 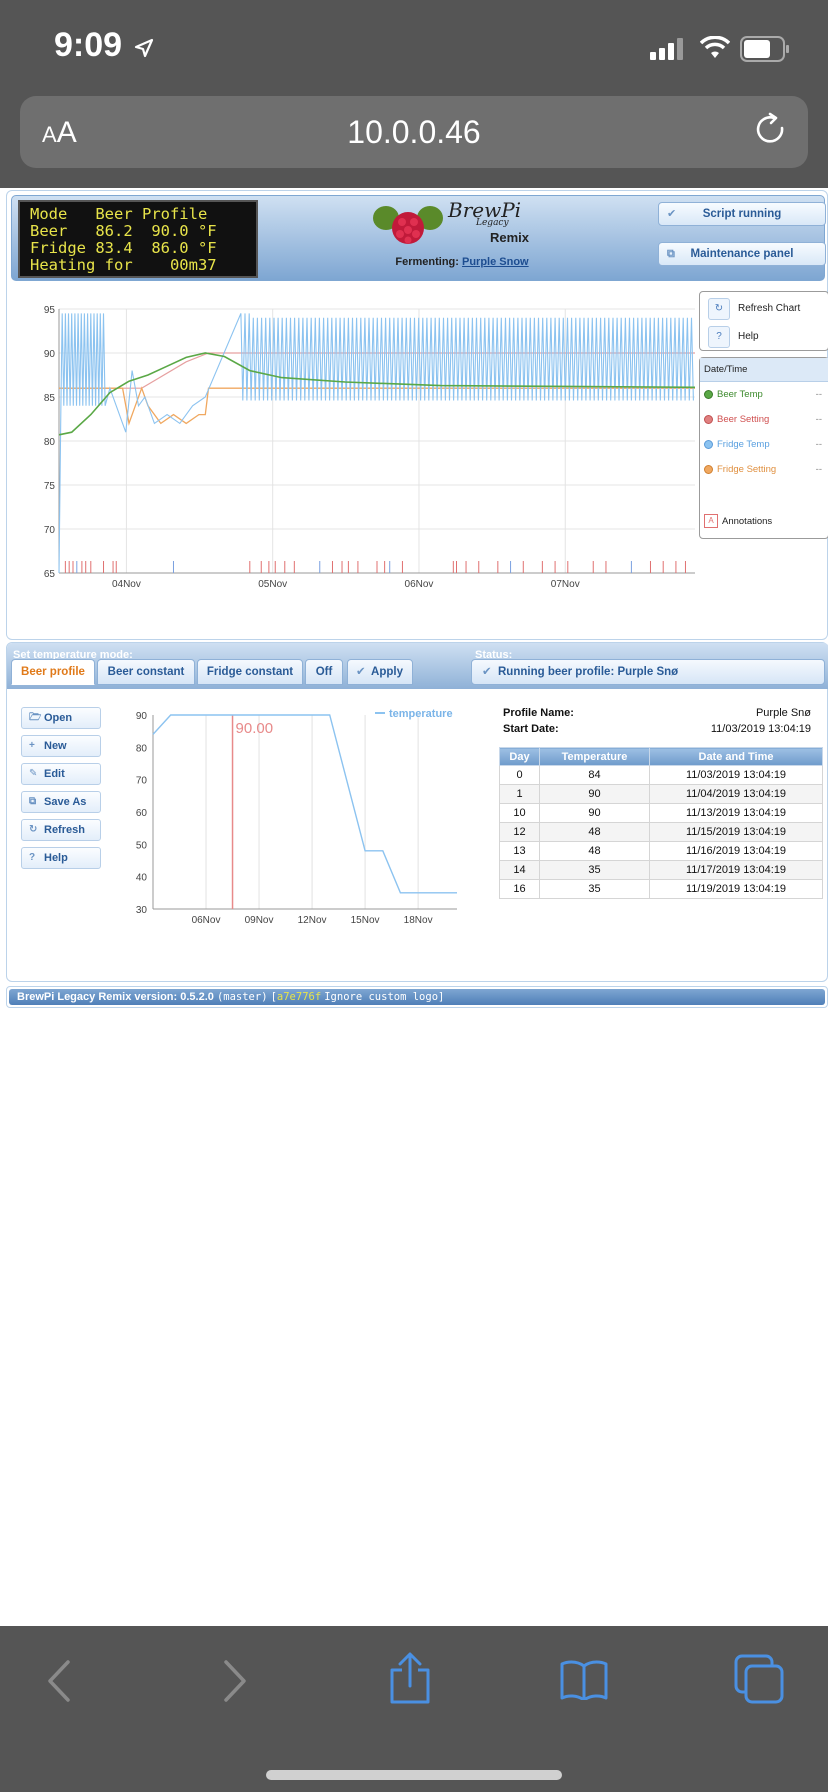 What do you see at coordinates (772, 131) in the screenshot?
I see `reload-icon` at bounding box center [772, 131].